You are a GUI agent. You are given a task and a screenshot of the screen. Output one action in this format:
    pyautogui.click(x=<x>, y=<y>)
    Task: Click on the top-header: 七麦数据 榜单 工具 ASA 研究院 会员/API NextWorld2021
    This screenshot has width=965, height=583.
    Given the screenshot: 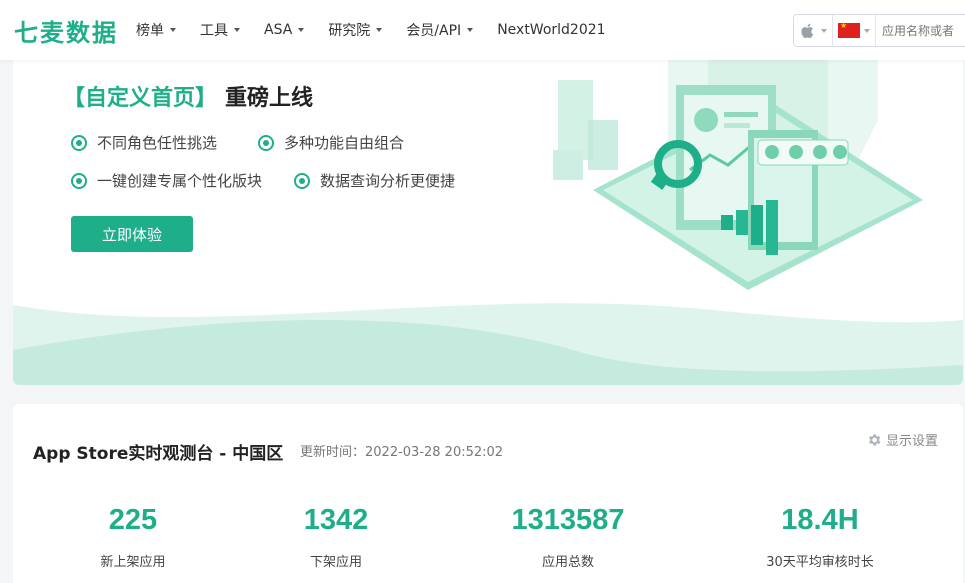 What is the action you would take?
    pyautogui.click(x=482, y=30)
    